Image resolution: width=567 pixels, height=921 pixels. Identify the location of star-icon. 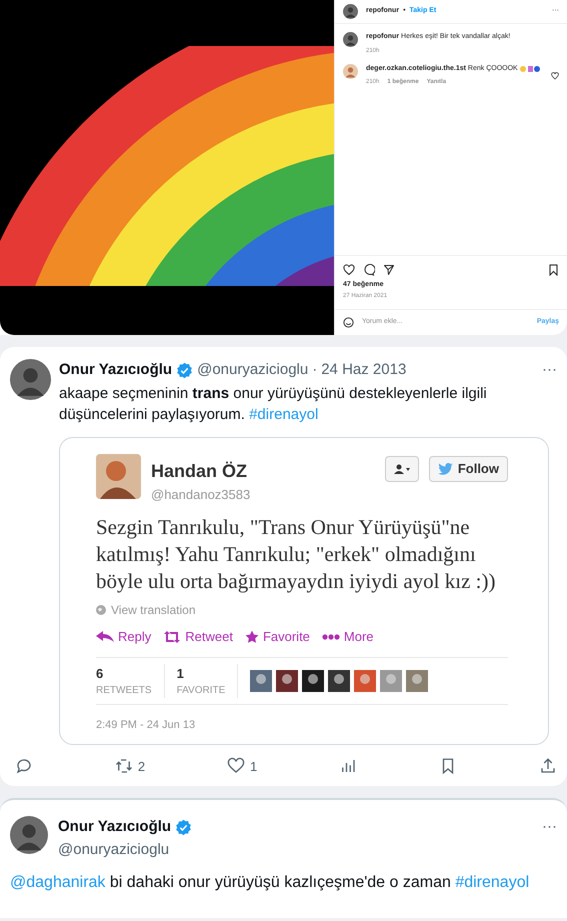
(251, 637).